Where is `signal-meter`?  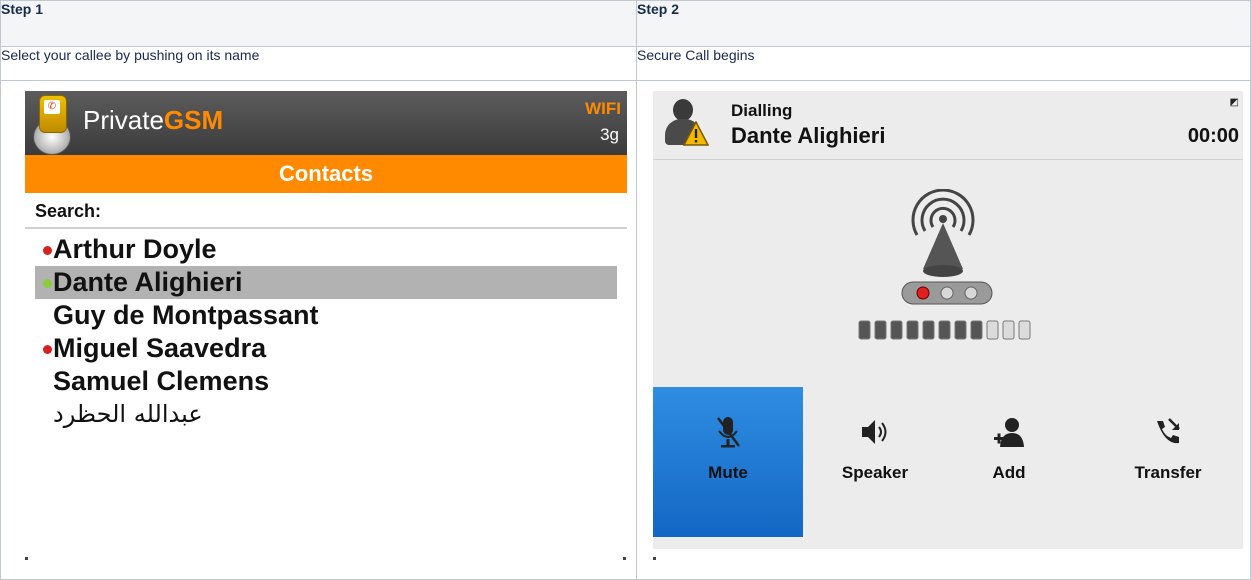
signal-meter is located at coordinates (944, 330).